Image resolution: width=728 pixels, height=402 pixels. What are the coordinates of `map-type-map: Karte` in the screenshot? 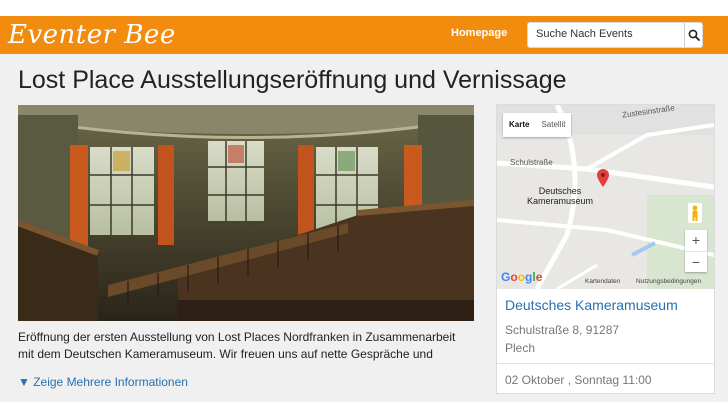 It's located at (519, 125).